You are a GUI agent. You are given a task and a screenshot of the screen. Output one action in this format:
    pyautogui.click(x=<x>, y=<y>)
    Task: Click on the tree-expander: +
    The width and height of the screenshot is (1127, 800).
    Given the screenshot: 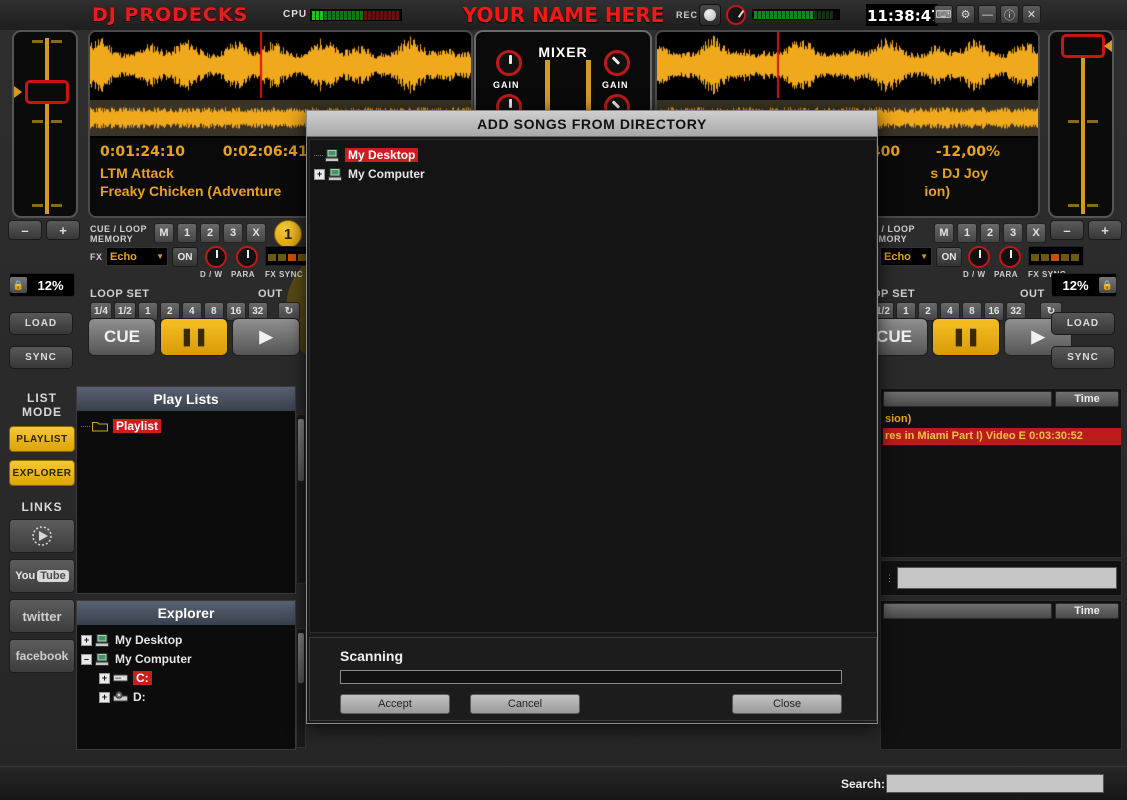 What is the action you would take?
    pyautogui.click(x=319, y=174)
    